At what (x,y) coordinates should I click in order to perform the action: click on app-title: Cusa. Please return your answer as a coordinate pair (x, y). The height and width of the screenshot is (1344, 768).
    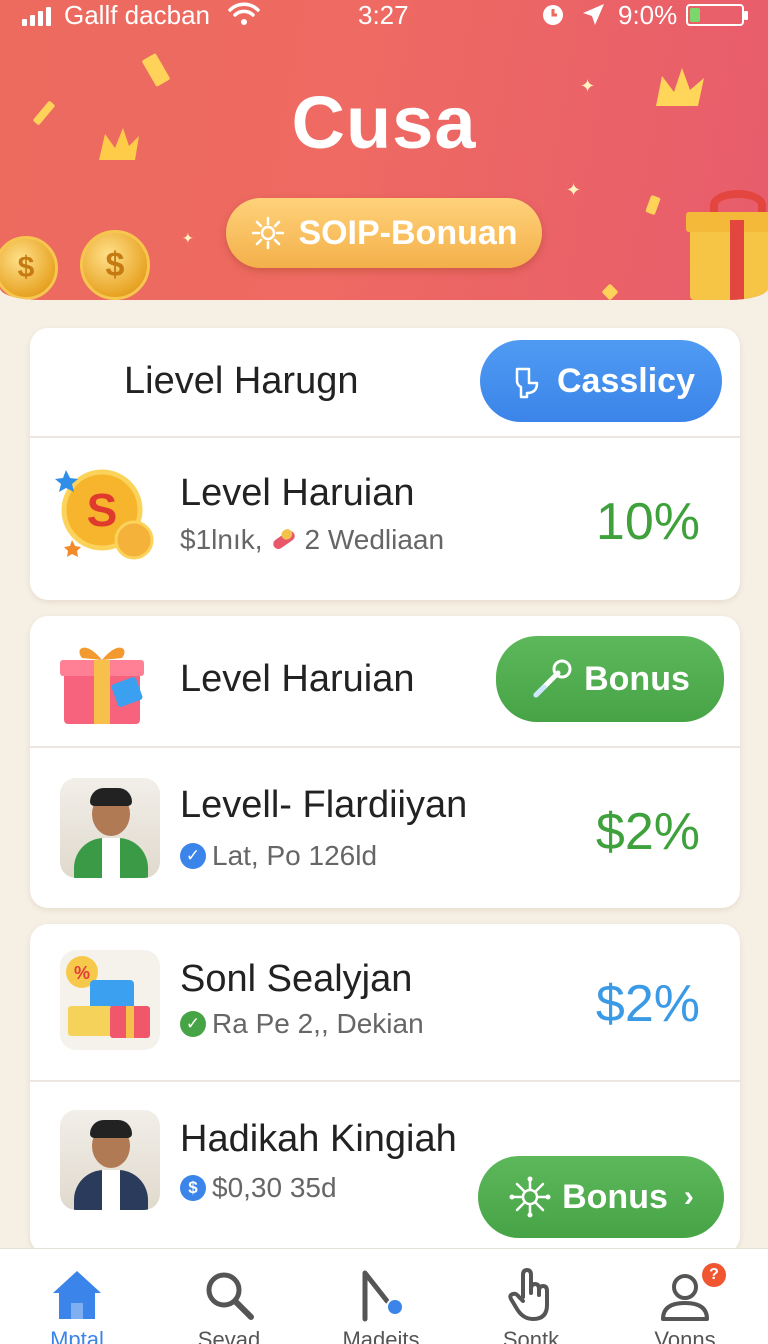
    Looking at the image, I should click on (384, 122).